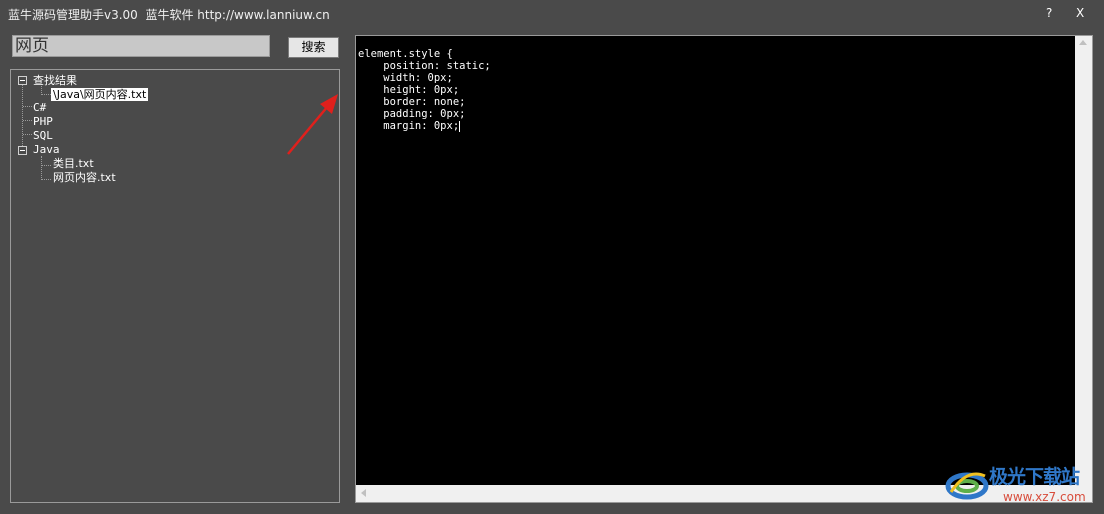 The image size is (1104, 514). Describe the element at coordinates (39, 107) in the screenshot. I see `tree-node-csharp: C#` at that location.